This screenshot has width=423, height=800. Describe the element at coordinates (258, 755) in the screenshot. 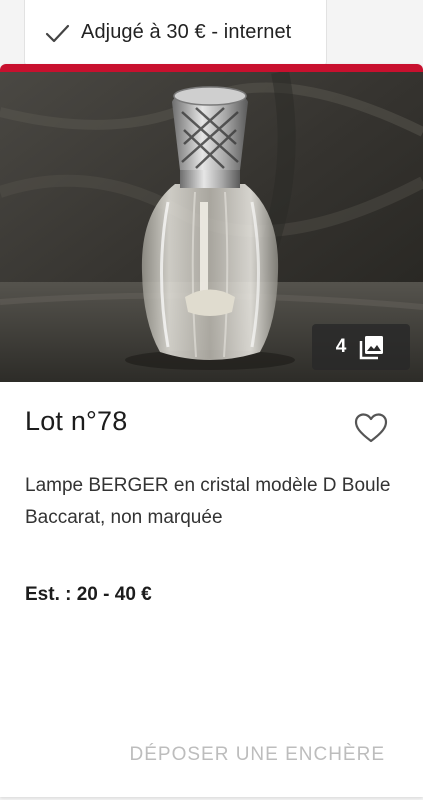

I see `place-bid-button: DÉPOSER UNE ENCHÈRE` at that location.